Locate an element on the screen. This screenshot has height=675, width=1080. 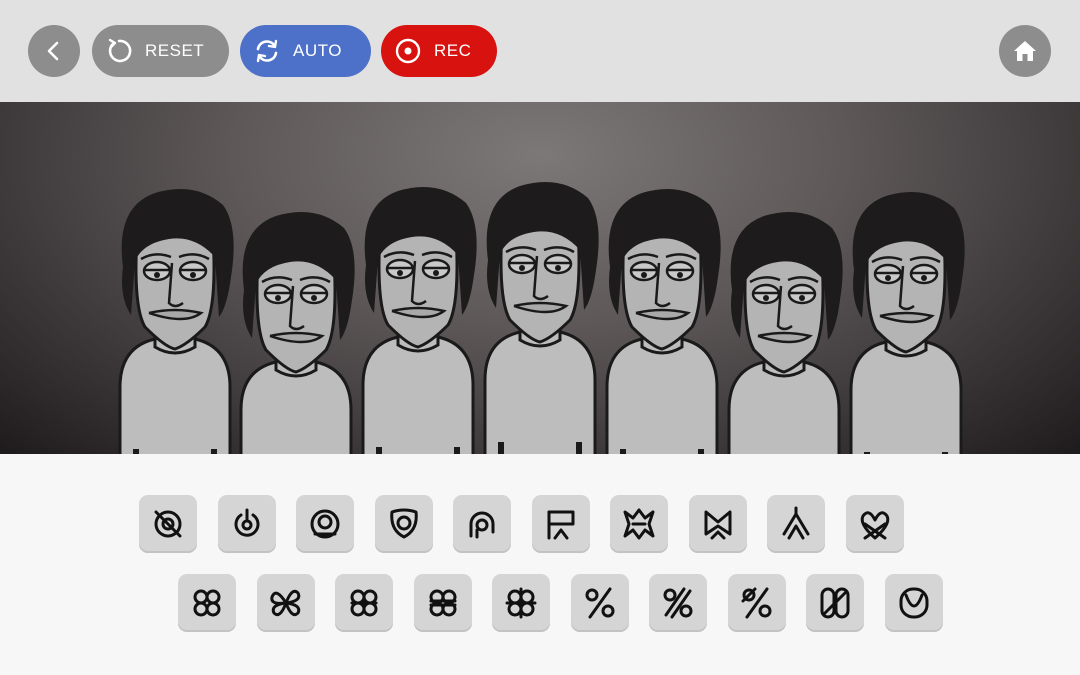
voice-sound-2-button is located at coordinates (678, 603).